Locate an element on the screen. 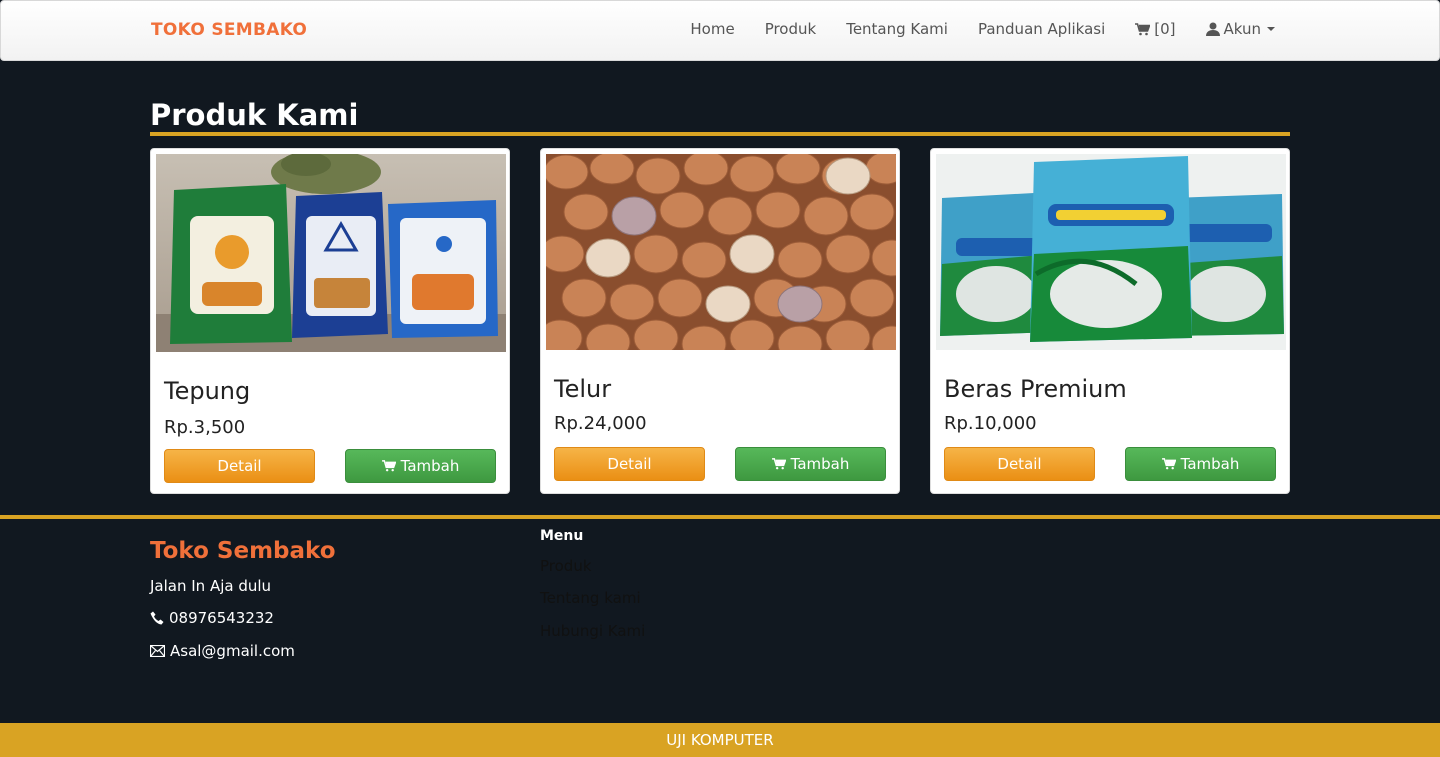 This screenshot has width=1440, height=757. nav-cart: [0] is located at coordinates (1155, 29).